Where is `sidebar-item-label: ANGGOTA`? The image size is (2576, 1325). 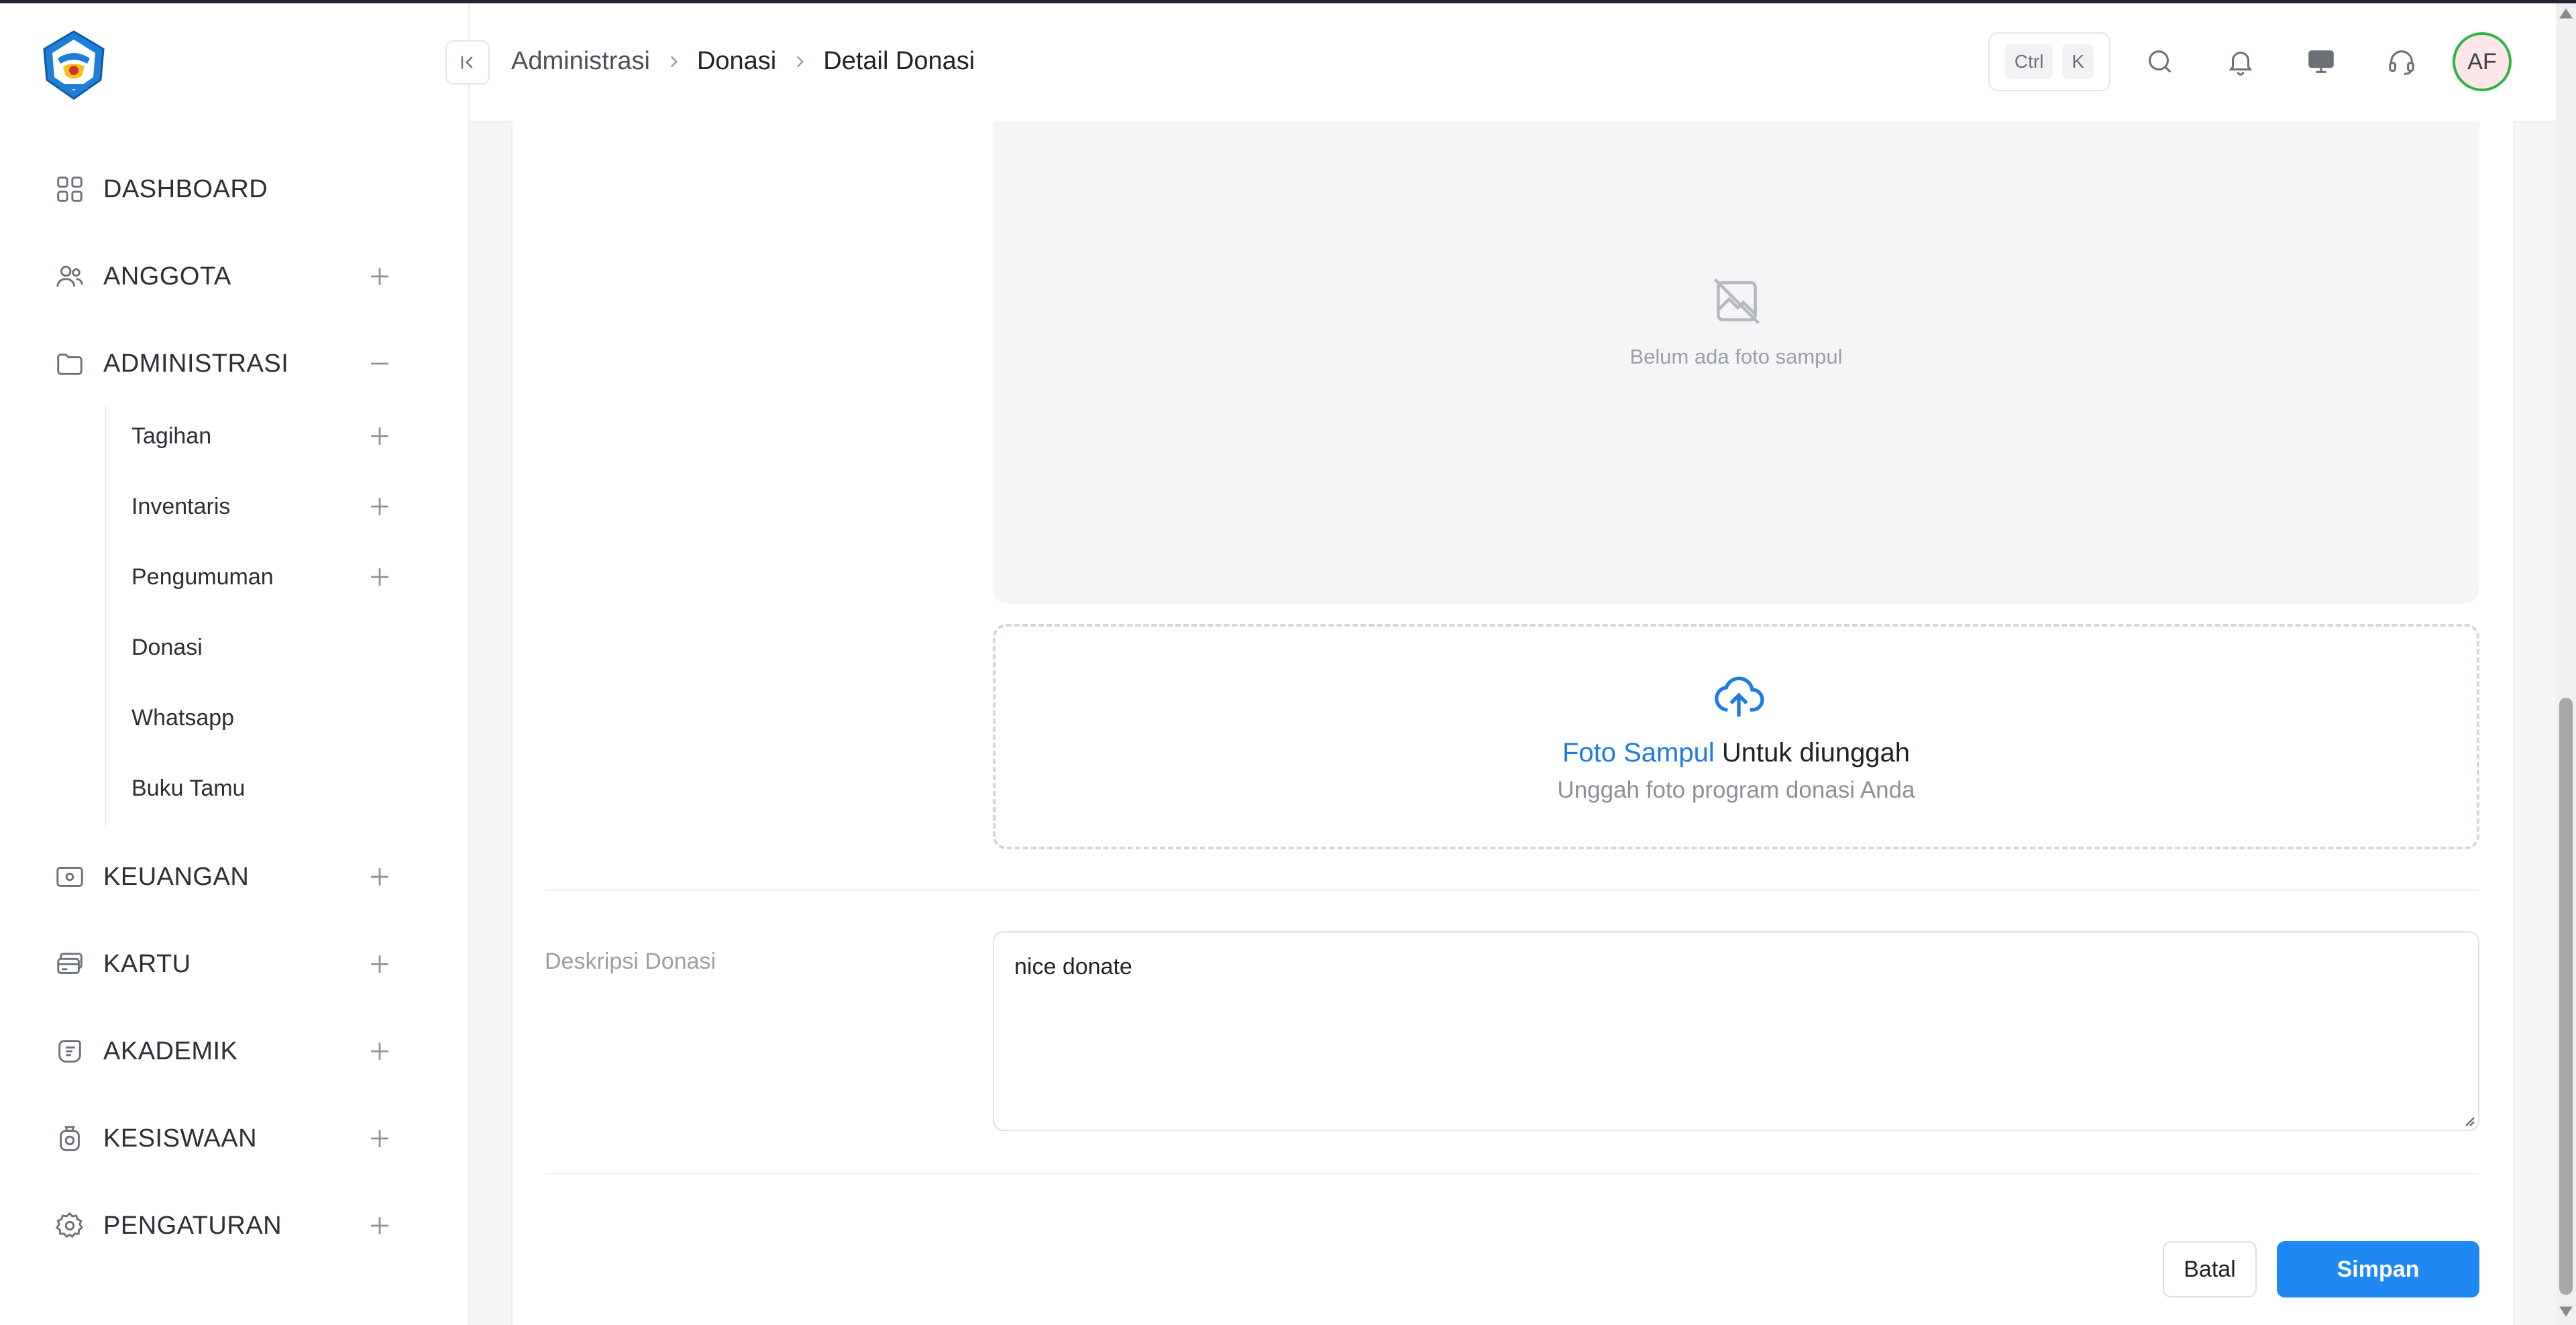 sidebar-item-label: ANGGOTA is located at coordinates (167, 276).